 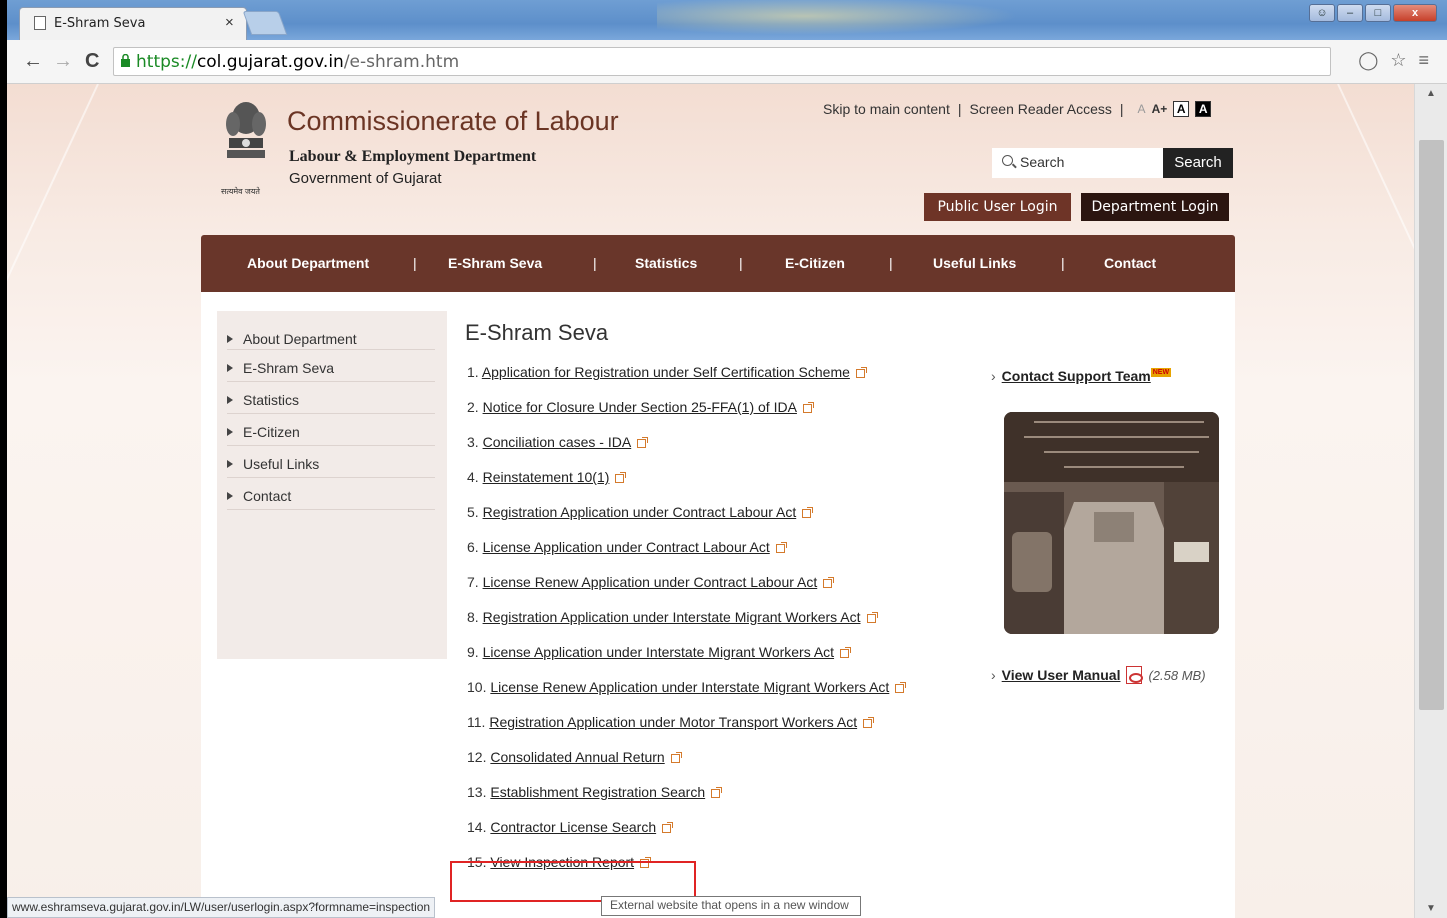 I want to click on page-title: E-Shram Seva, so click(x=537, y=332).